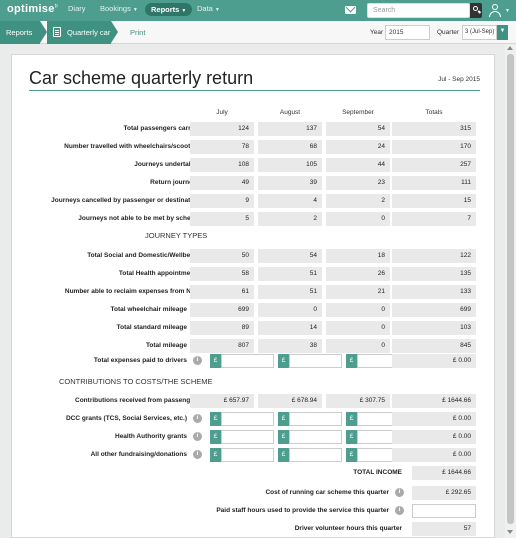 The height and width of the screenshot is (538, 516). Describe the element at coordinates (114, 32) in the screenshot. I see `breadcrumb-separator` at that location.